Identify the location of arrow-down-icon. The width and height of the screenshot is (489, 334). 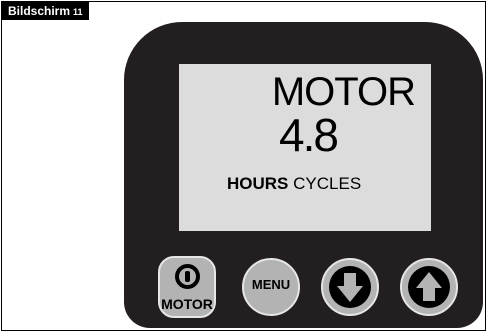
(350, 287).